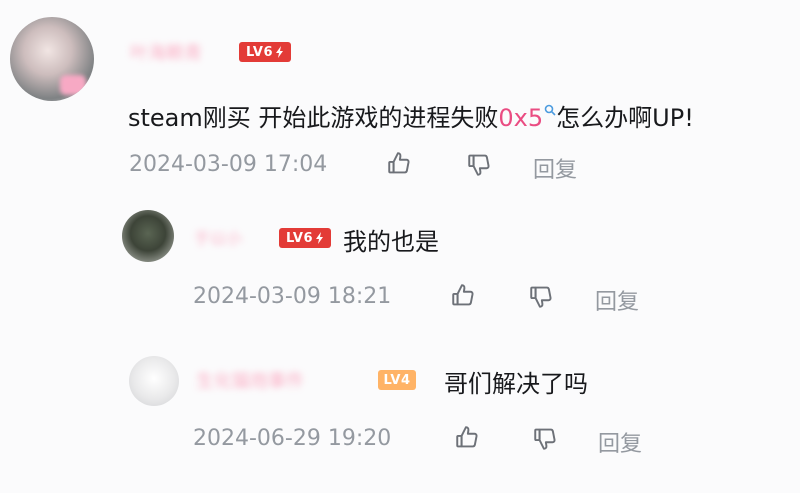  I want to click on level-label: LV4, so click(397, 380).